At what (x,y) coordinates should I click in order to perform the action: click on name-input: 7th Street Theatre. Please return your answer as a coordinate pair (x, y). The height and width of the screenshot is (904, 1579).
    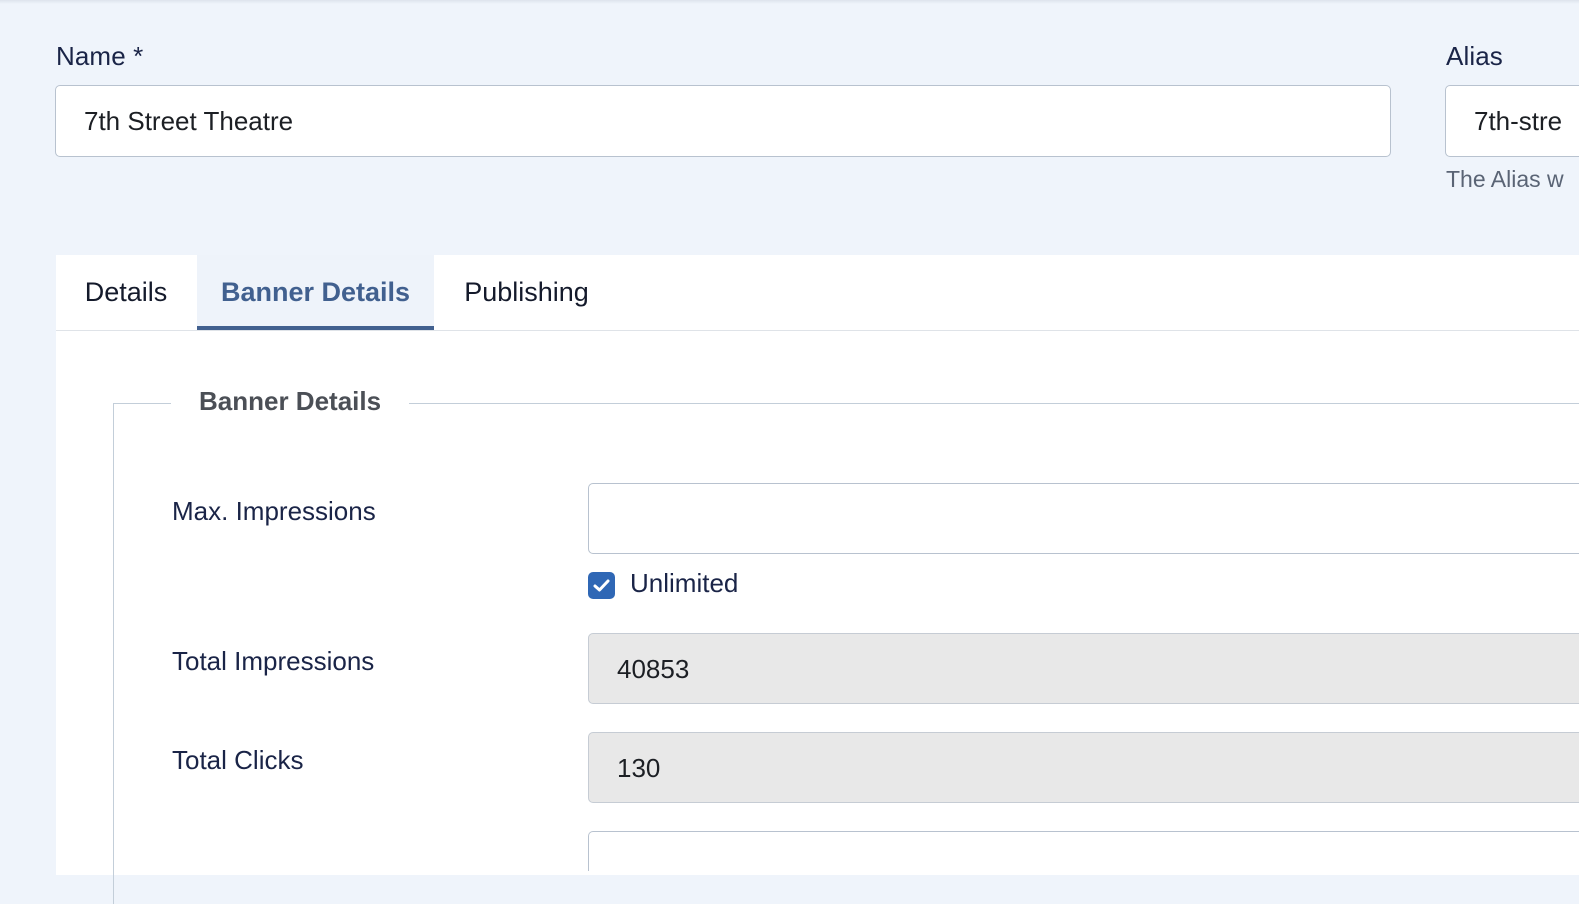
    Looking at the image, I should click on (723, 121).